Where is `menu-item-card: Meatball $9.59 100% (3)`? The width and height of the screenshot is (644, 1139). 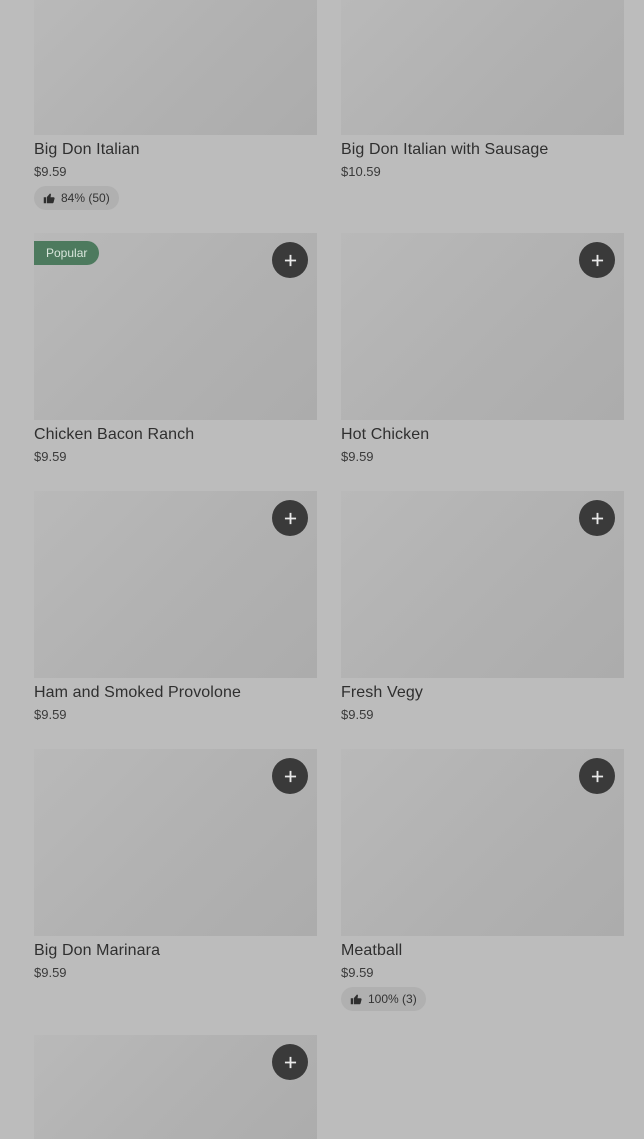
menu-item-card: Meatball $9.59 100% (3) is located at coordinates (482, 880).